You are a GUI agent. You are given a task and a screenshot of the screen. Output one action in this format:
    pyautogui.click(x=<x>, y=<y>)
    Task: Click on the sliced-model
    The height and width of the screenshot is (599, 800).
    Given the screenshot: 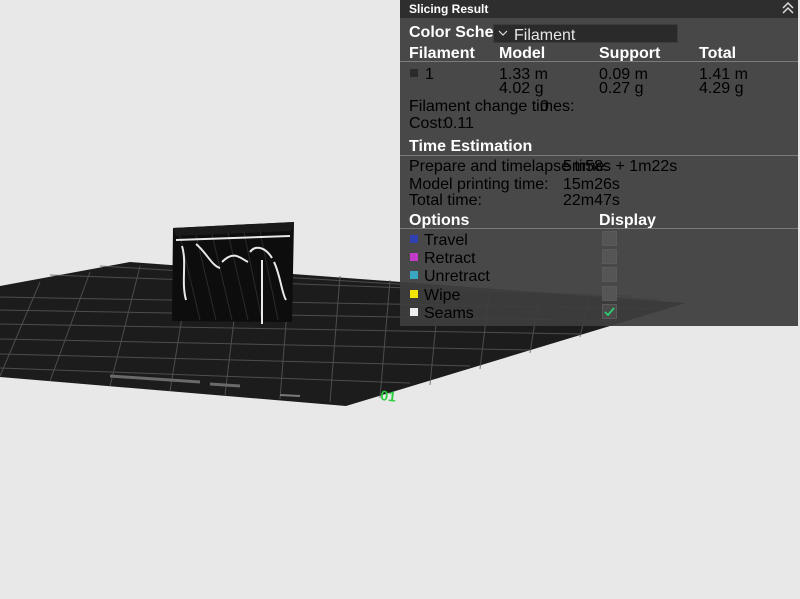 What is the action you would take?
    pyautogui.click(x=233, y=273)
    